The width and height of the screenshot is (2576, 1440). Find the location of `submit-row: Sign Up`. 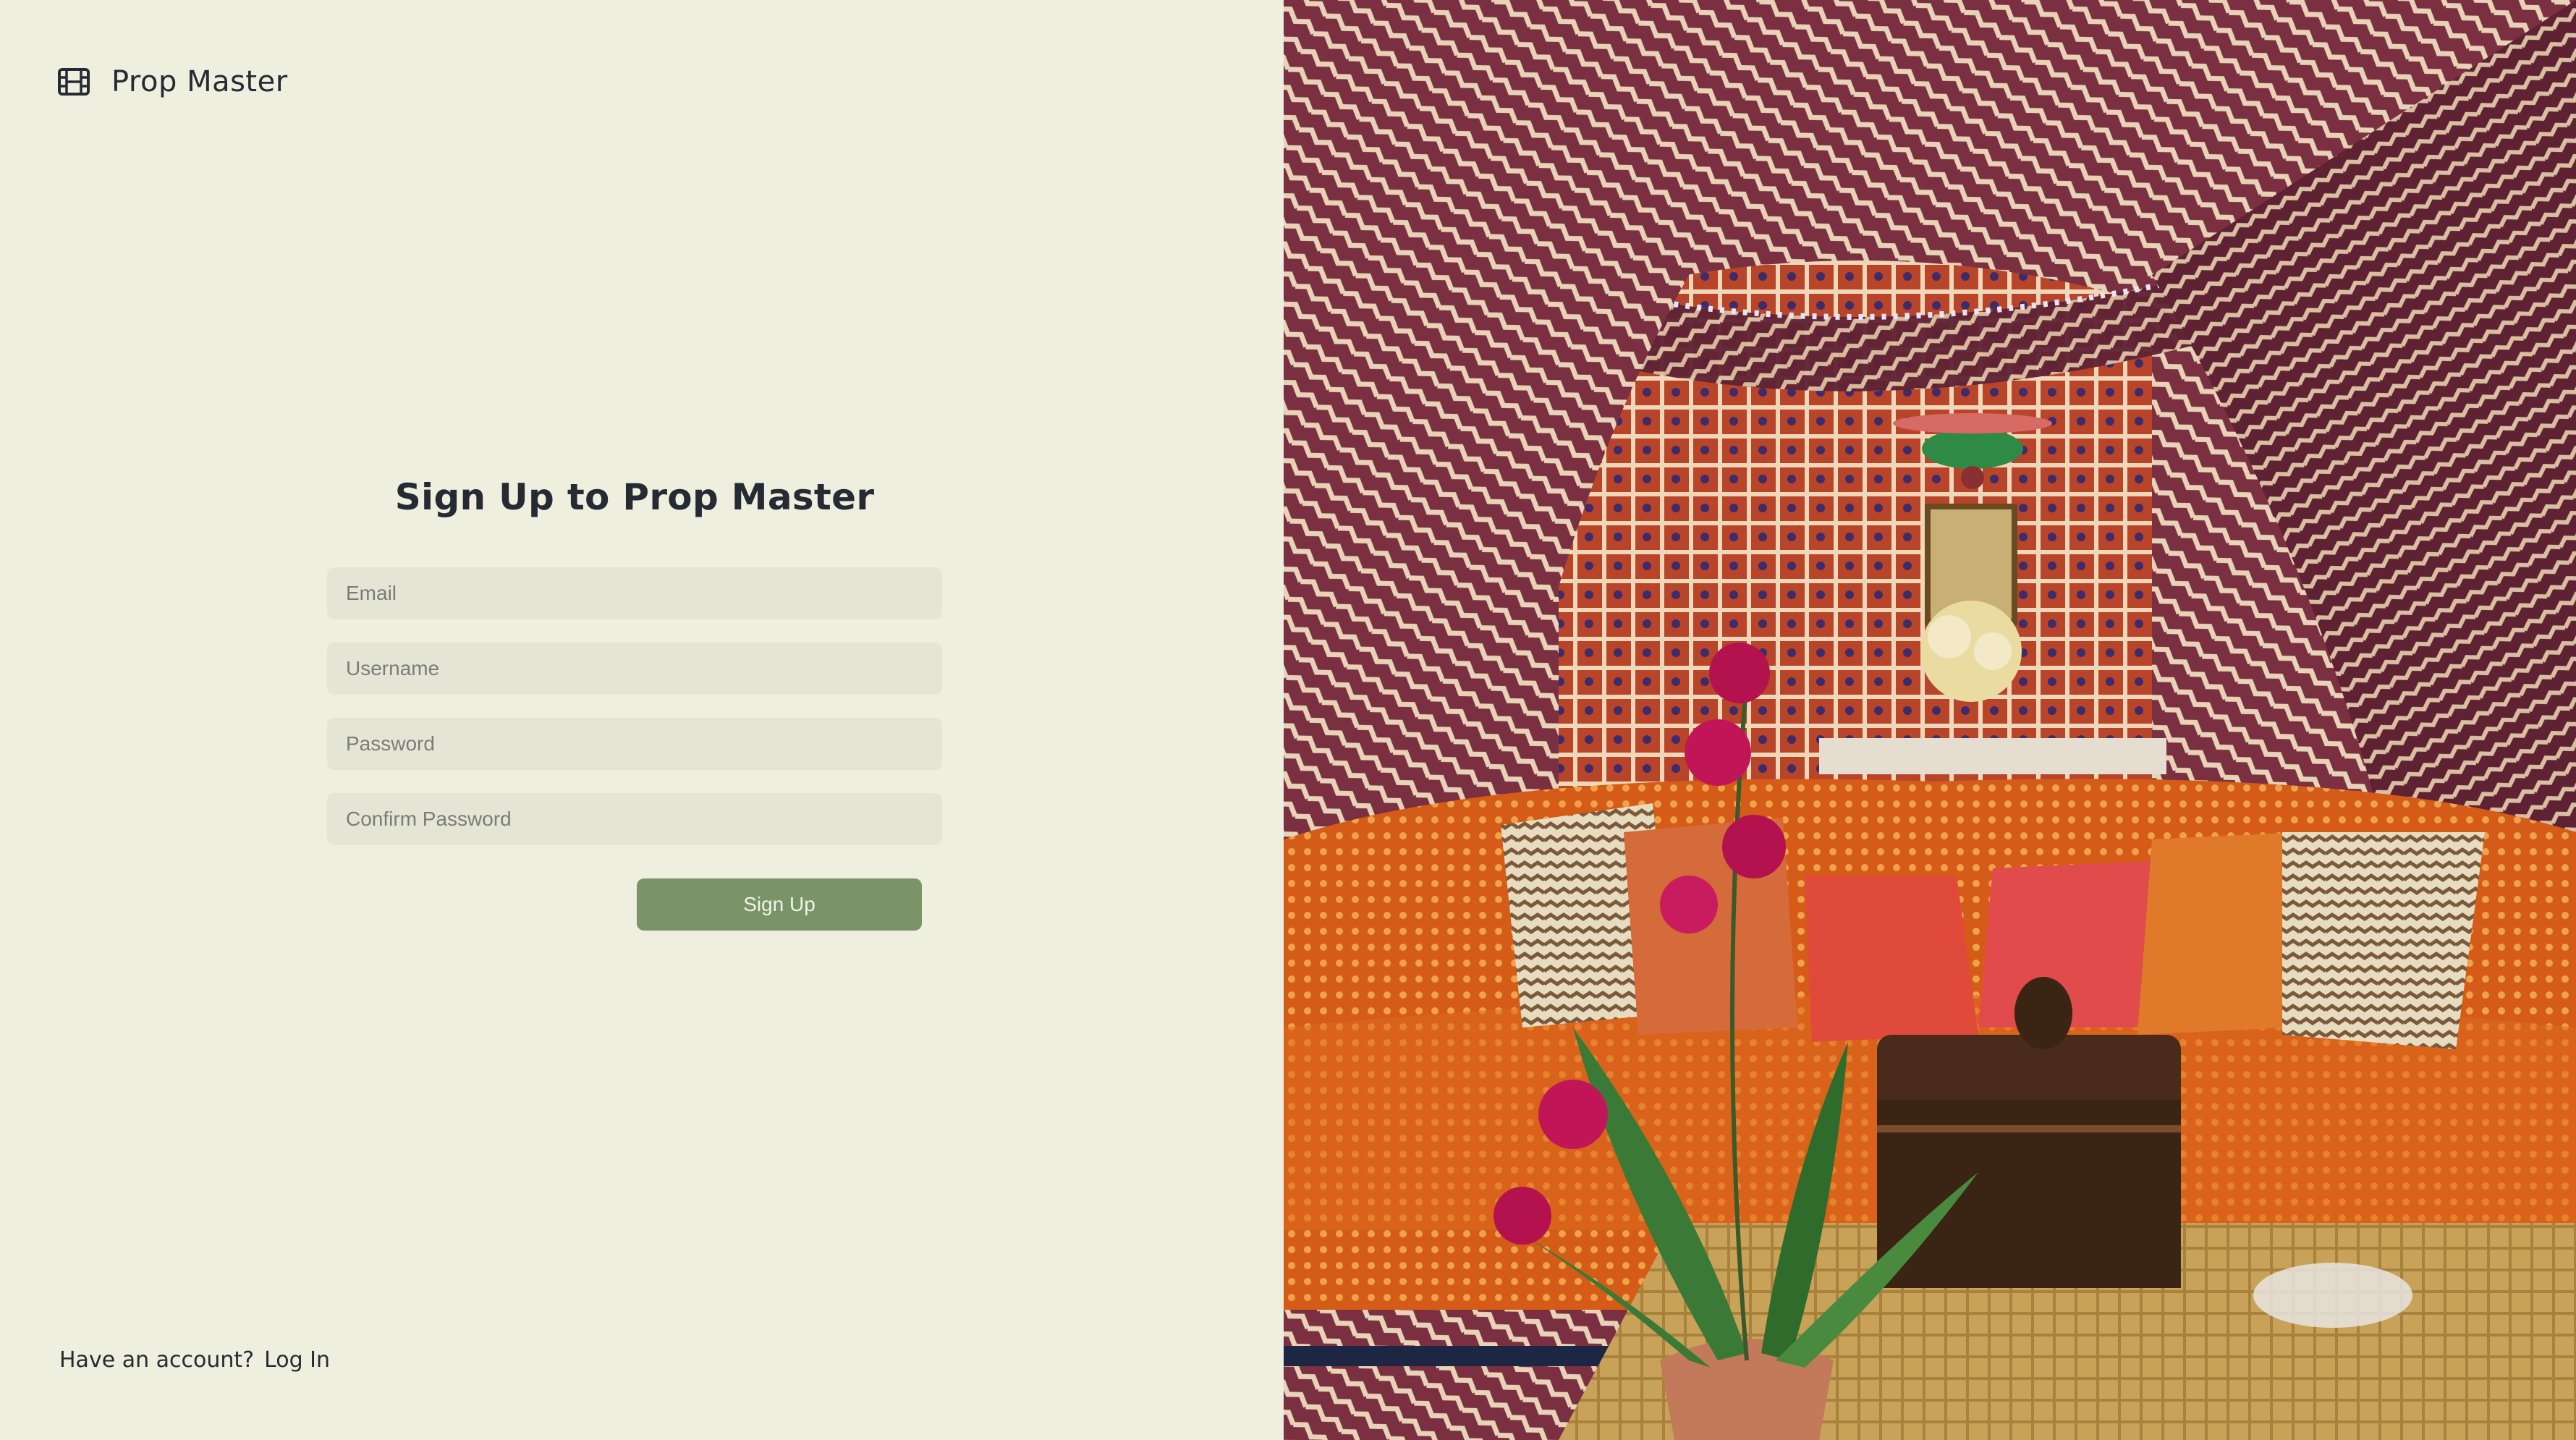

submit-row: Sign Up is located at coordinates (634, 907).